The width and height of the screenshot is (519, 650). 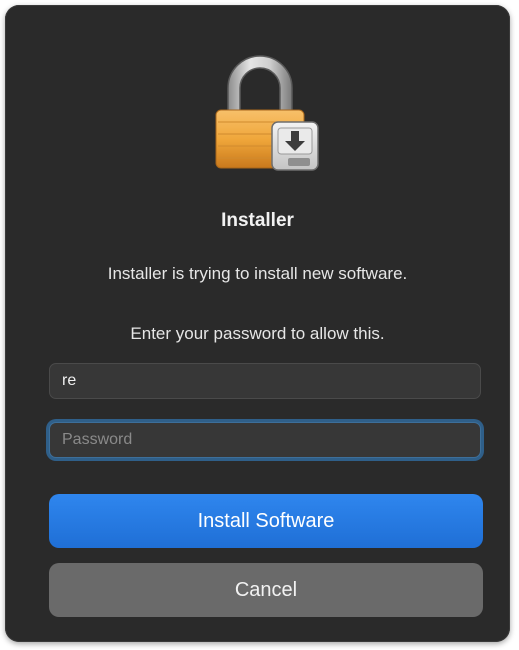 I want to click on cancel-button: Cancel, so click(x=266, y=590).